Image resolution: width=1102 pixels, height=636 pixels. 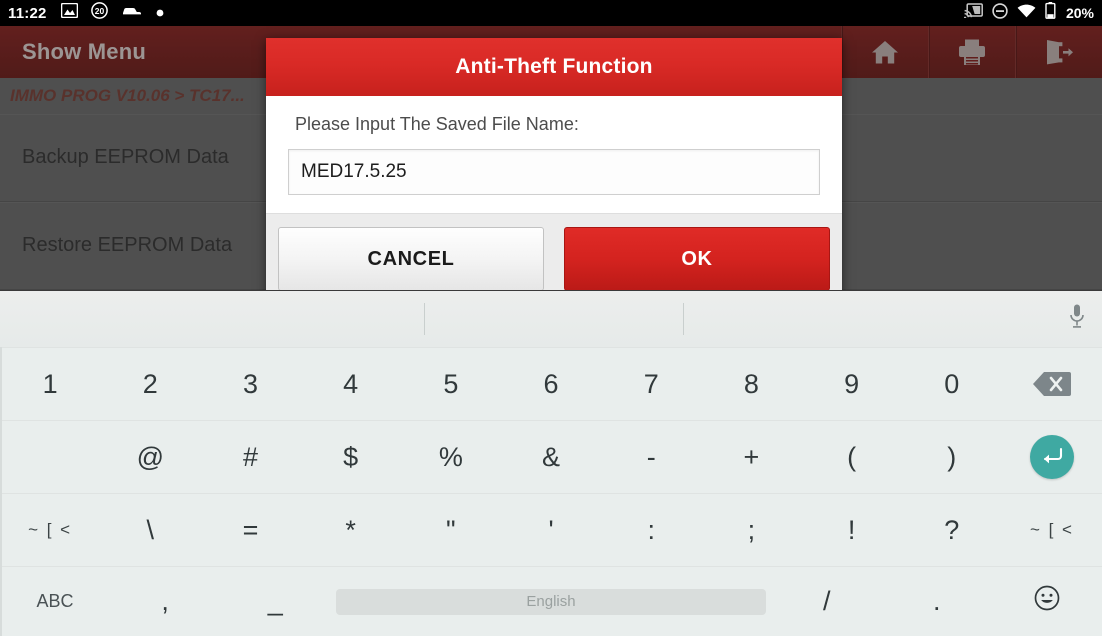 I want to click on key-enter, so click(x=1052, y=457).